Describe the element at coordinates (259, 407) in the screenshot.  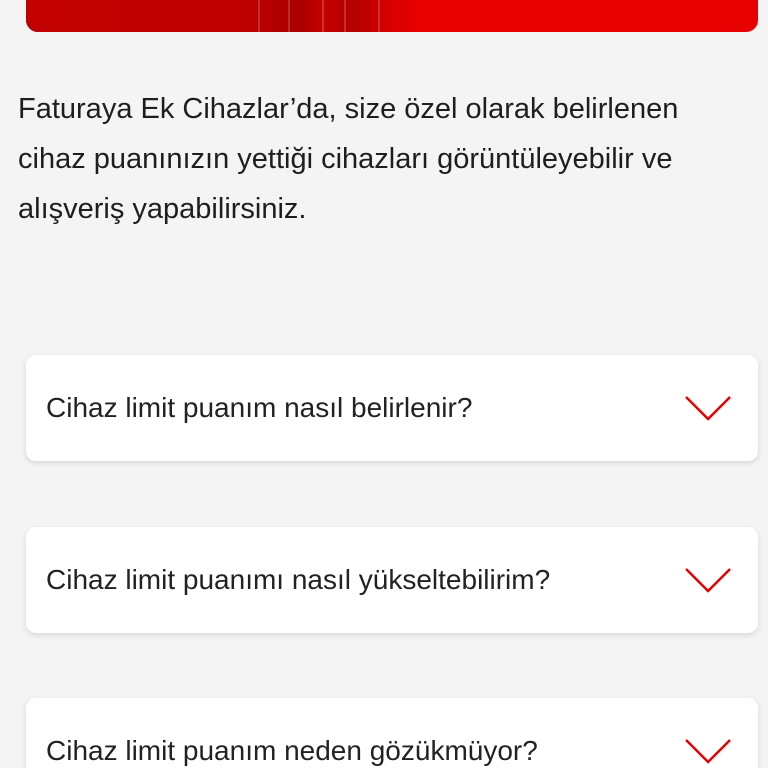
I see `faq-question: Cihaz limit puanım nasıl belirlenir?` at that location.